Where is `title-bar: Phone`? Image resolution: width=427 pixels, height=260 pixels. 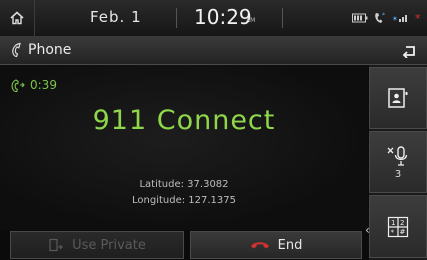 title-bar: Phone is located at coordinates (213, 51).